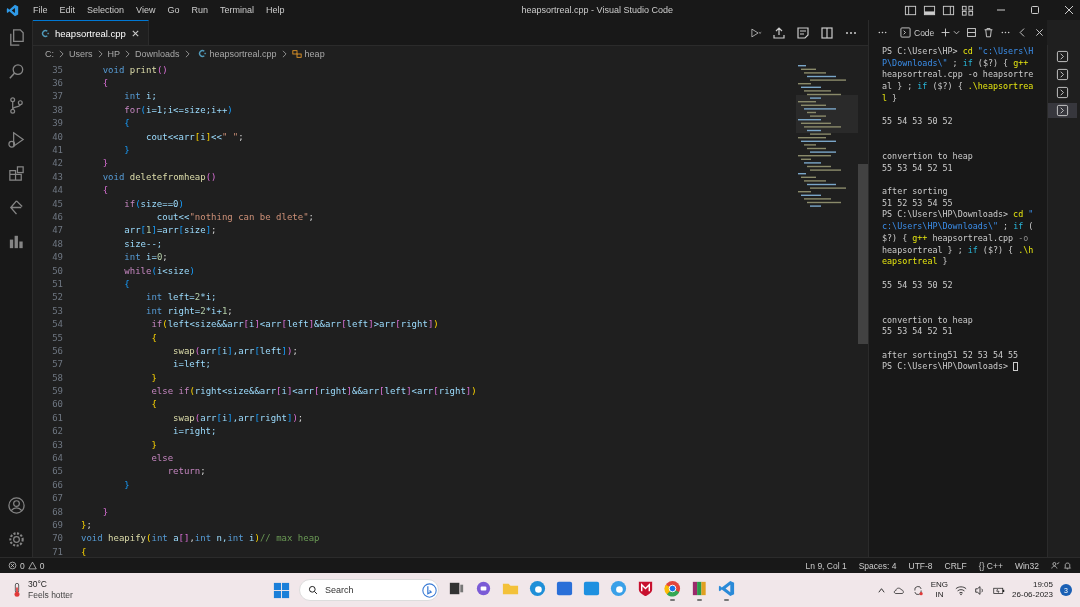 This screenshot has width=1080, height=607. What do you see at coordinates (126, 283) in the screenshot?
I see `code-line: {` at bounding box center [126, 283].